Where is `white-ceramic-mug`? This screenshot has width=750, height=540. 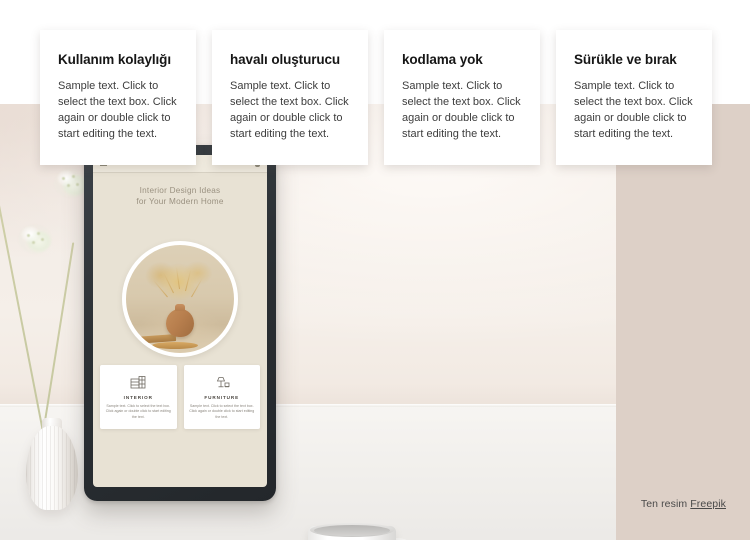 white-ceramic-mug is located at coordinates (366, 531).